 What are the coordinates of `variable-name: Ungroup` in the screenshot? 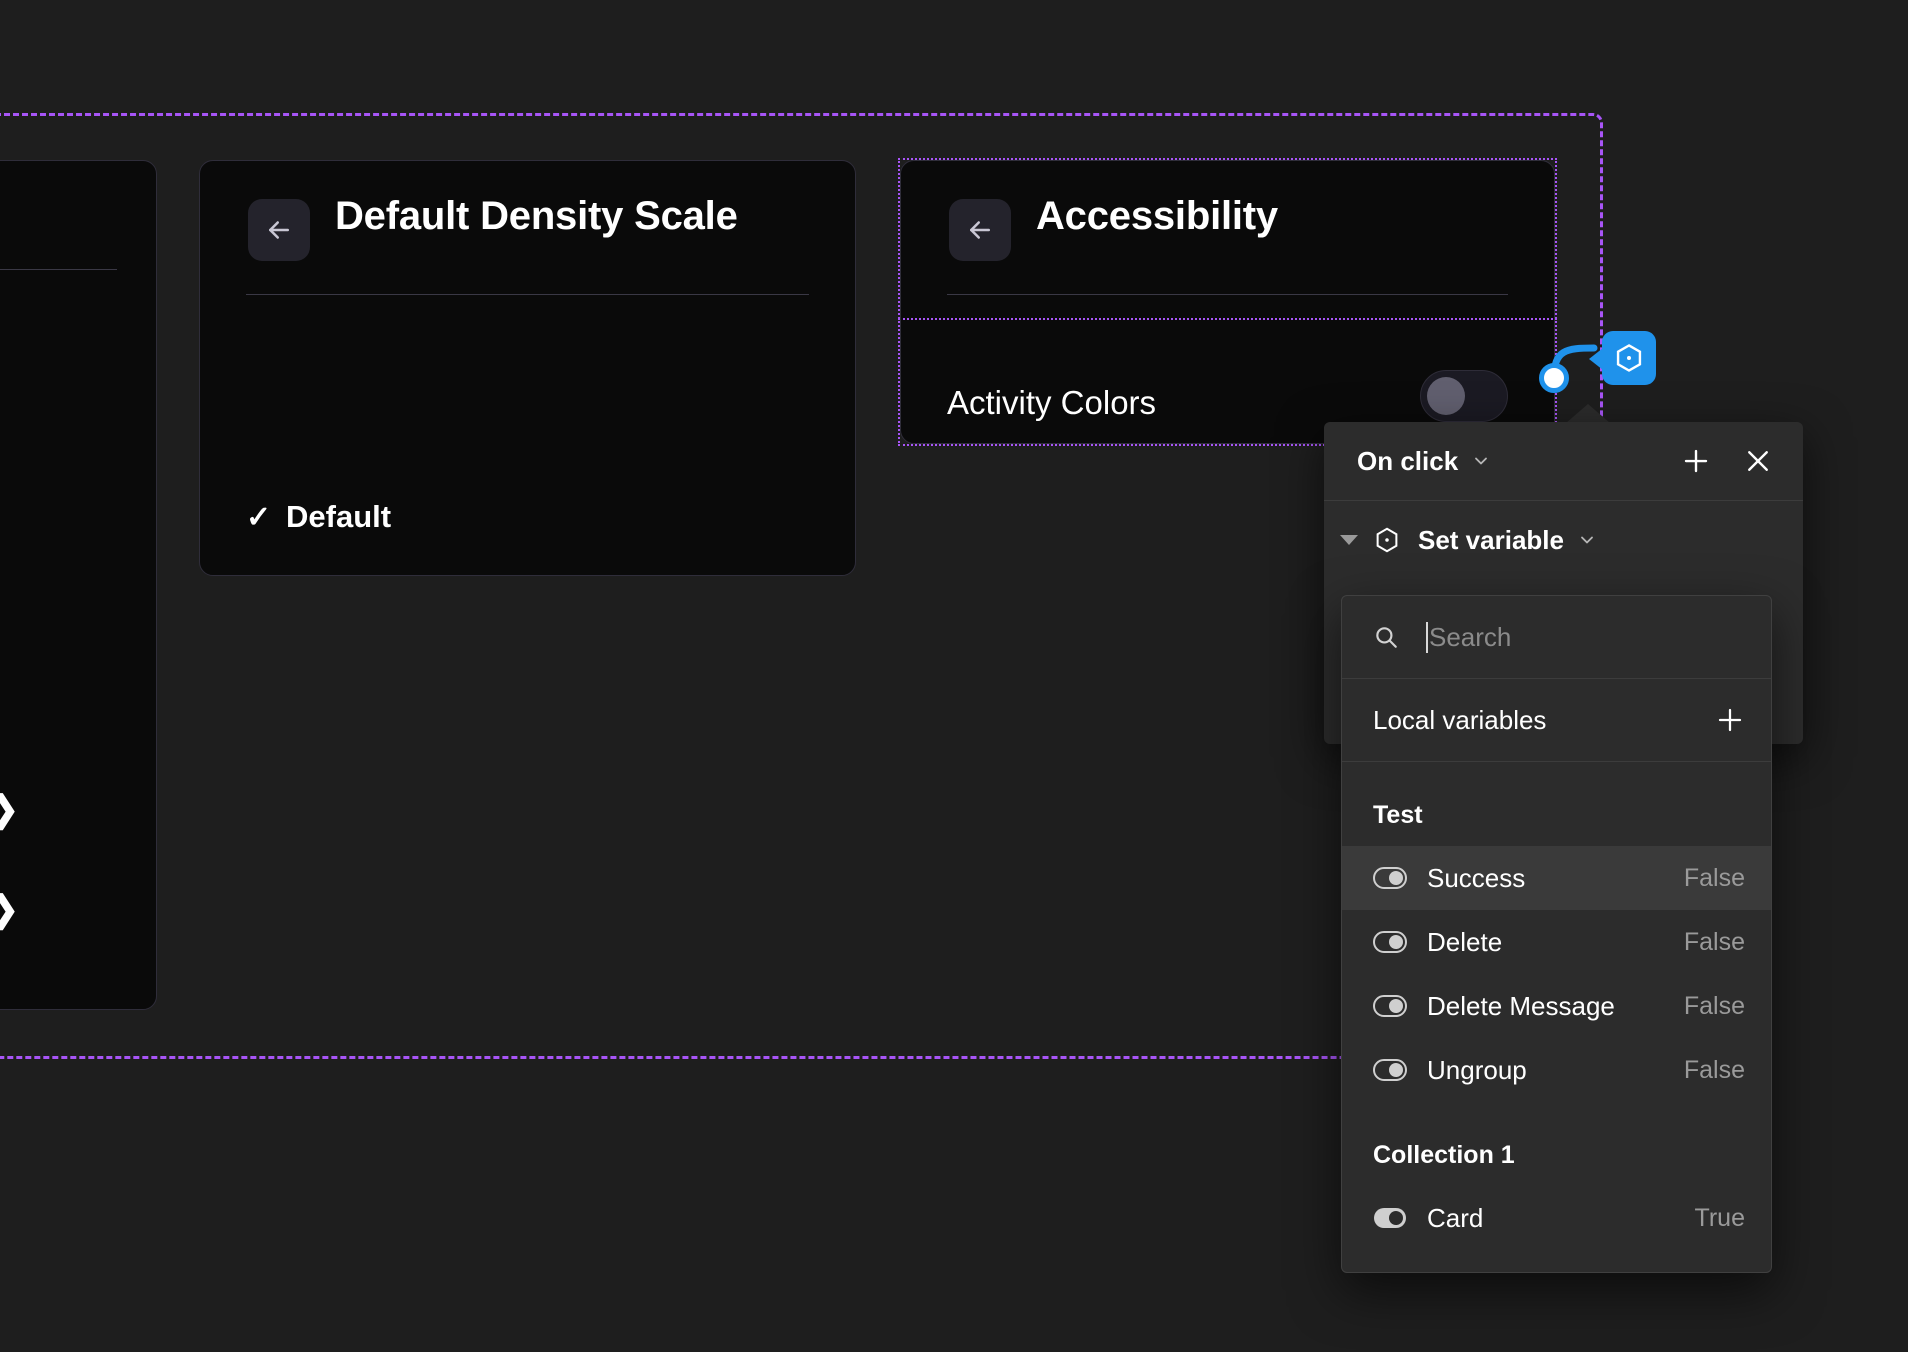 It's located at (1477, 1069).